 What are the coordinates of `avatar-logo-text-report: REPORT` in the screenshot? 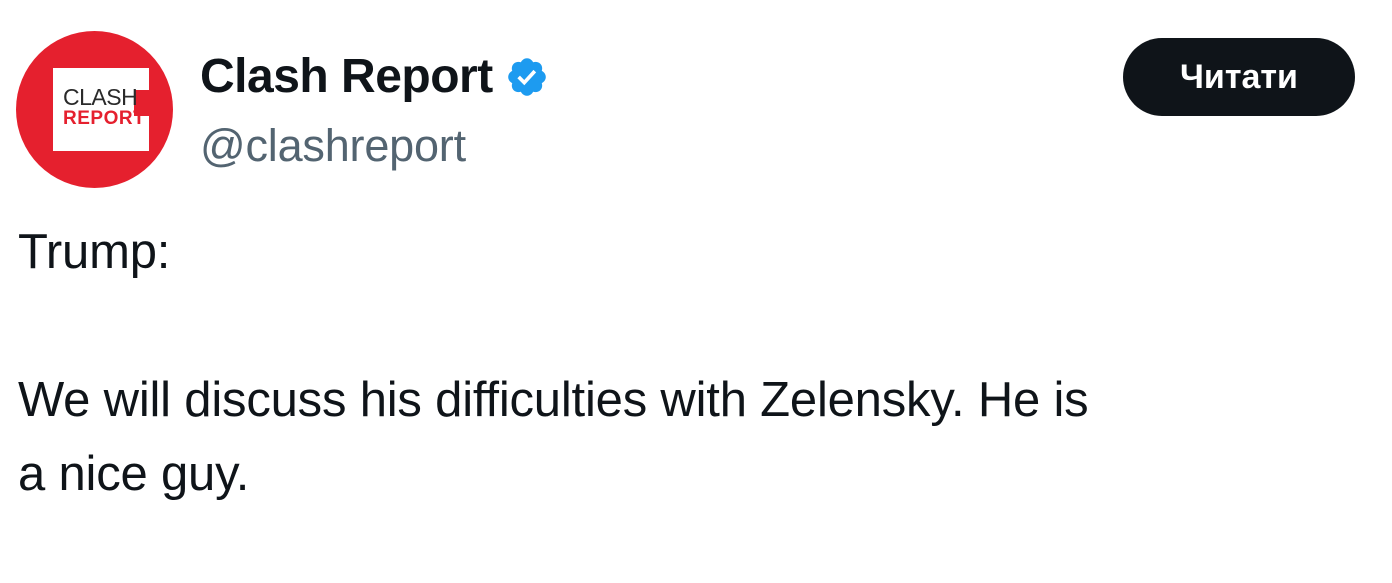 It's located at (104, 118).